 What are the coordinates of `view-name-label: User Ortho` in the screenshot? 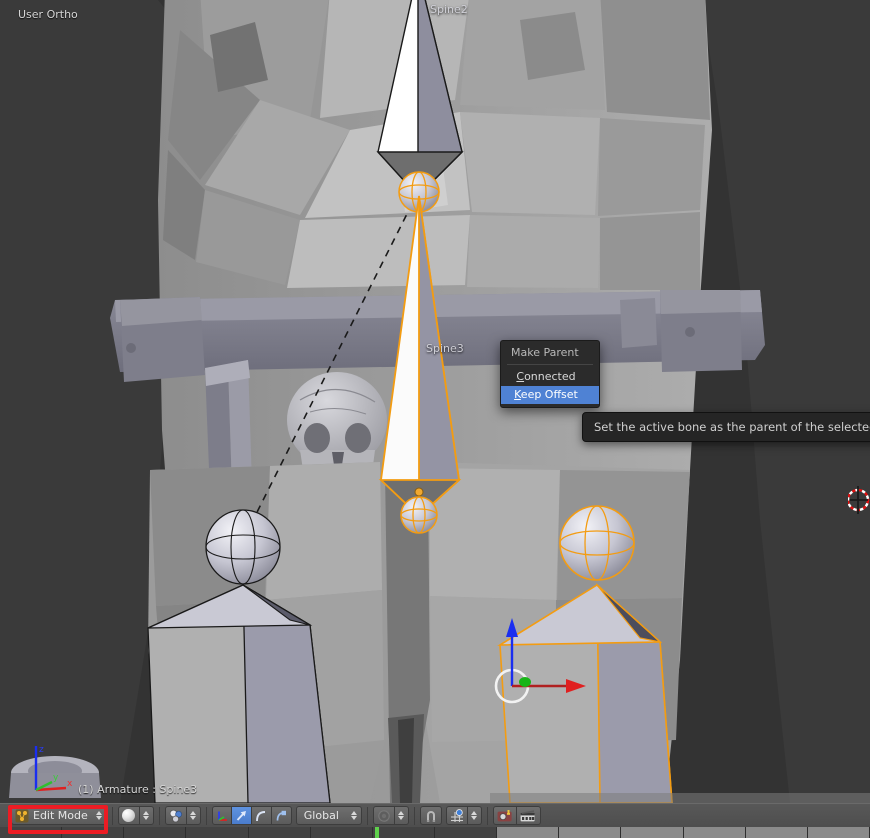 It's located at (48, 14).